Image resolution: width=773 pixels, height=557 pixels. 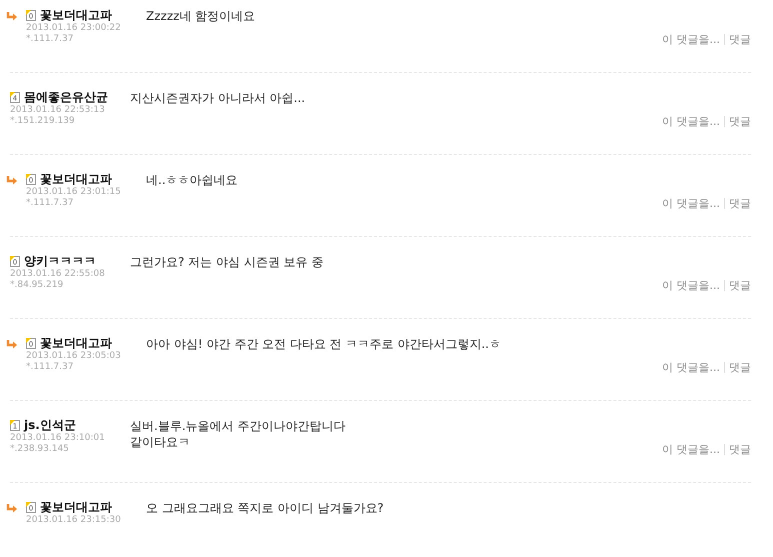 What do you see at coordinates (60, 261) in the screenshot?
I see `author-name: 양키ㅋㅋㅋㅋ` at bounding box center [60, 261].